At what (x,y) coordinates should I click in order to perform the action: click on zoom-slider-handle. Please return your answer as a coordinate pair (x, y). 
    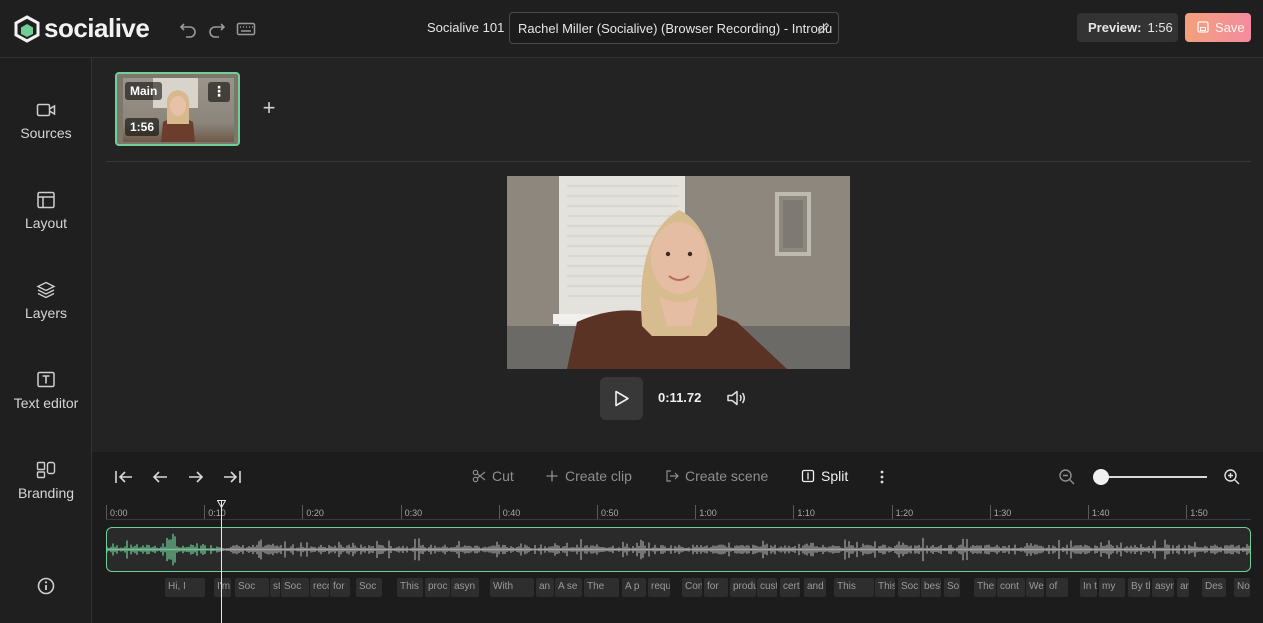
    Looking at the image, I should click on (1101, 477).